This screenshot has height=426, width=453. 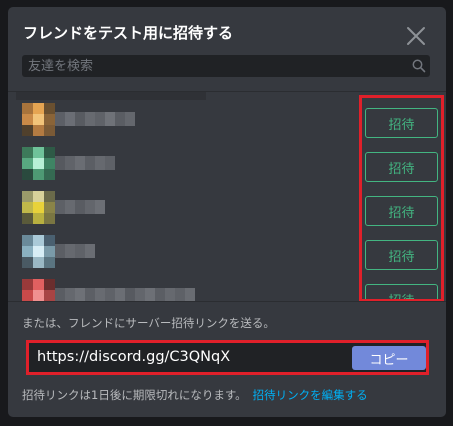 What do you see at coordinates (389, 358) in the screenshot?
I see `copy-button: コピー` at bounding box center [389, 358].